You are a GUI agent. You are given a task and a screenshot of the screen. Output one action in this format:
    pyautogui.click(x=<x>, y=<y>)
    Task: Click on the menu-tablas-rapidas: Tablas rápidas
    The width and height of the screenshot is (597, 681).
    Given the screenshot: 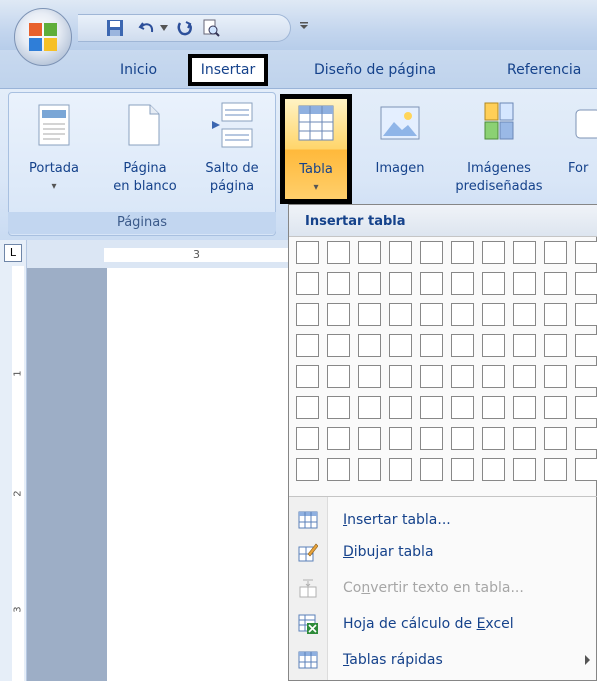 What is the action you would take?
    pyautogui.click(x=443, y=660)
    